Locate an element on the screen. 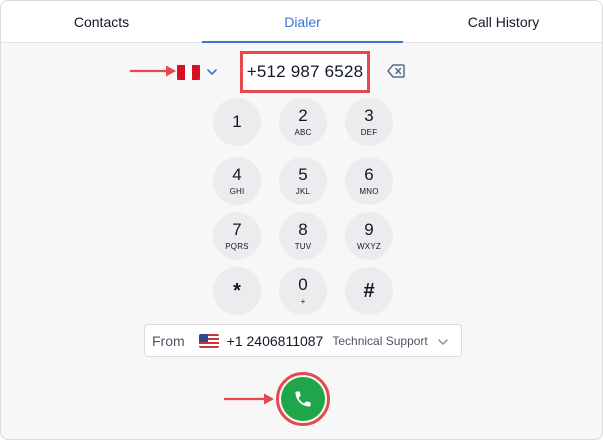 This screenshot has height=440, width=603. tab-bar: Contacts Dialer Call History is located at coordinates (301, 22).